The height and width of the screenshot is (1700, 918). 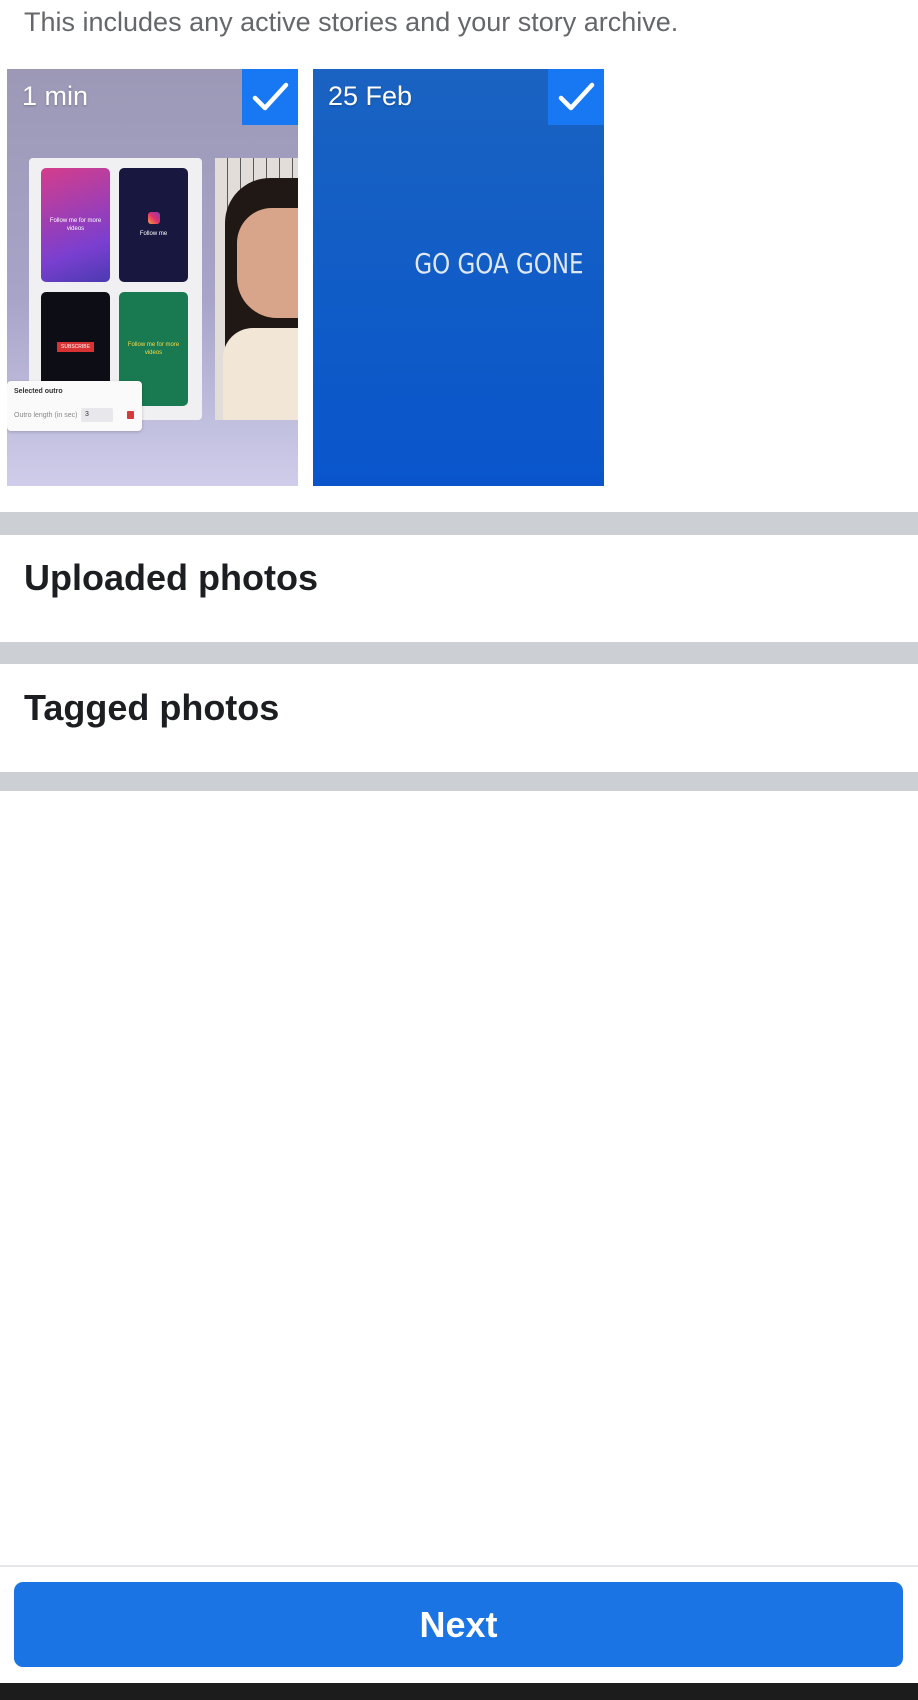 What do you see at coordinates (97, 415) in the screenshot?
I see `outro-field: 3` at bounding box center [97, 415].